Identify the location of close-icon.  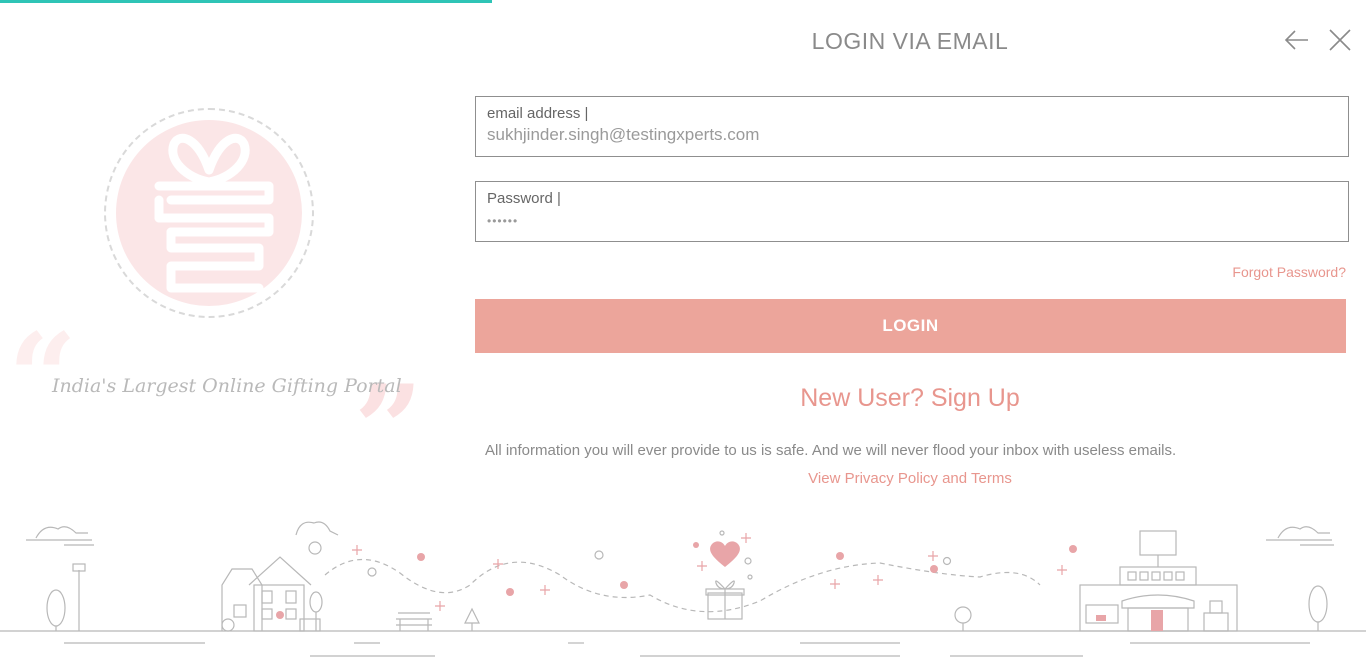
(1340, 40).